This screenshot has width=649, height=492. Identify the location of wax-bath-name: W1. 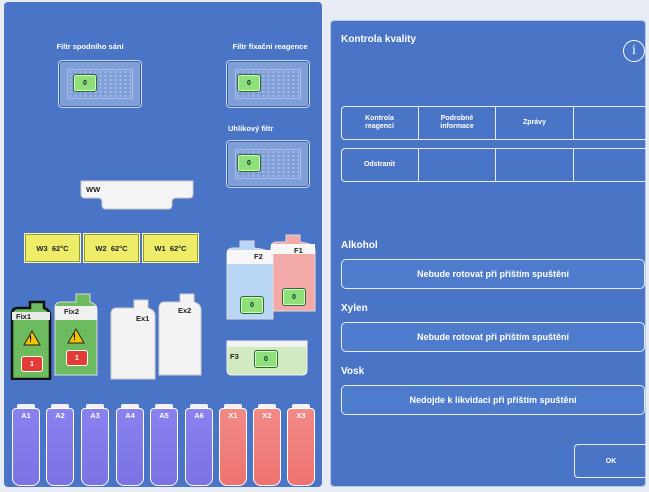
(160, 248).